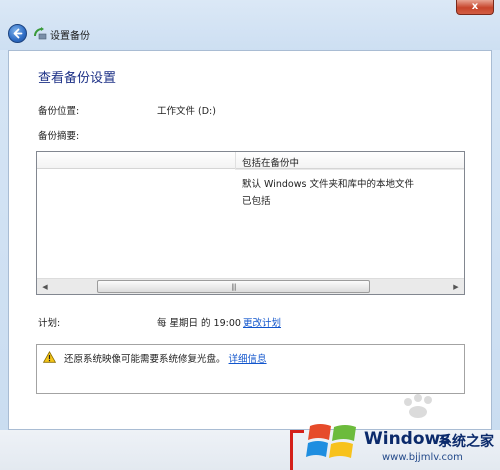 The height and width of the screenshot is (470, 500). What do you see at coordinates (145, 359) in the screenshot?
I see `warning-message: 还原系统映像可能需要系统修复光盘。` at bounding box center [145, 359].